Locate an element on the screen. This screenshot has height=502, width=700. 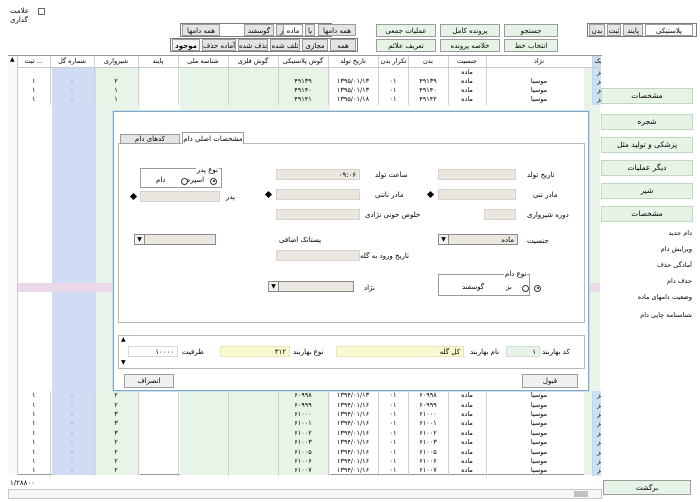
breed-select: ▼ is located at coordinates (311, 286).